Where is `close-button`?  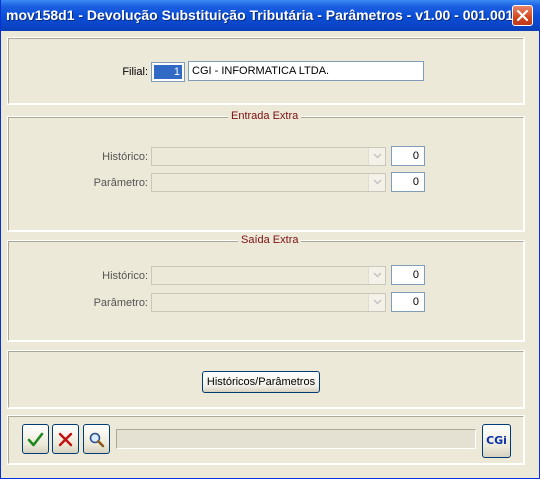
close-button is located at coordinates (522, 15).